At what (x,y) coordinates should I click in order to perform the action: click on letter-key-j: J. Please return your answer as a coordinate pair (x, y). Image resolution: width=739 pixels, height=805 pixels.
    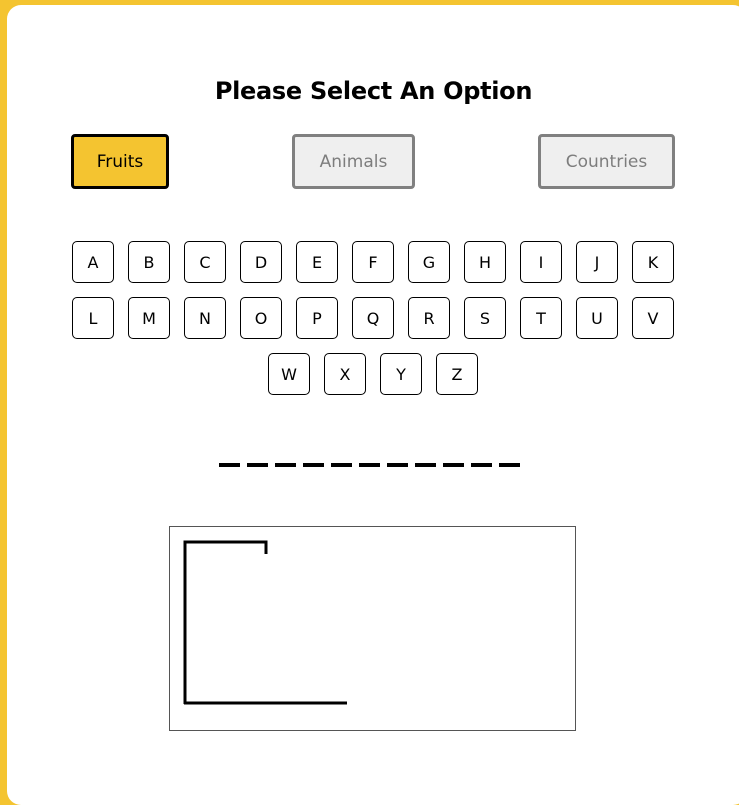
    Looking at the image, I should click on (597, 262).